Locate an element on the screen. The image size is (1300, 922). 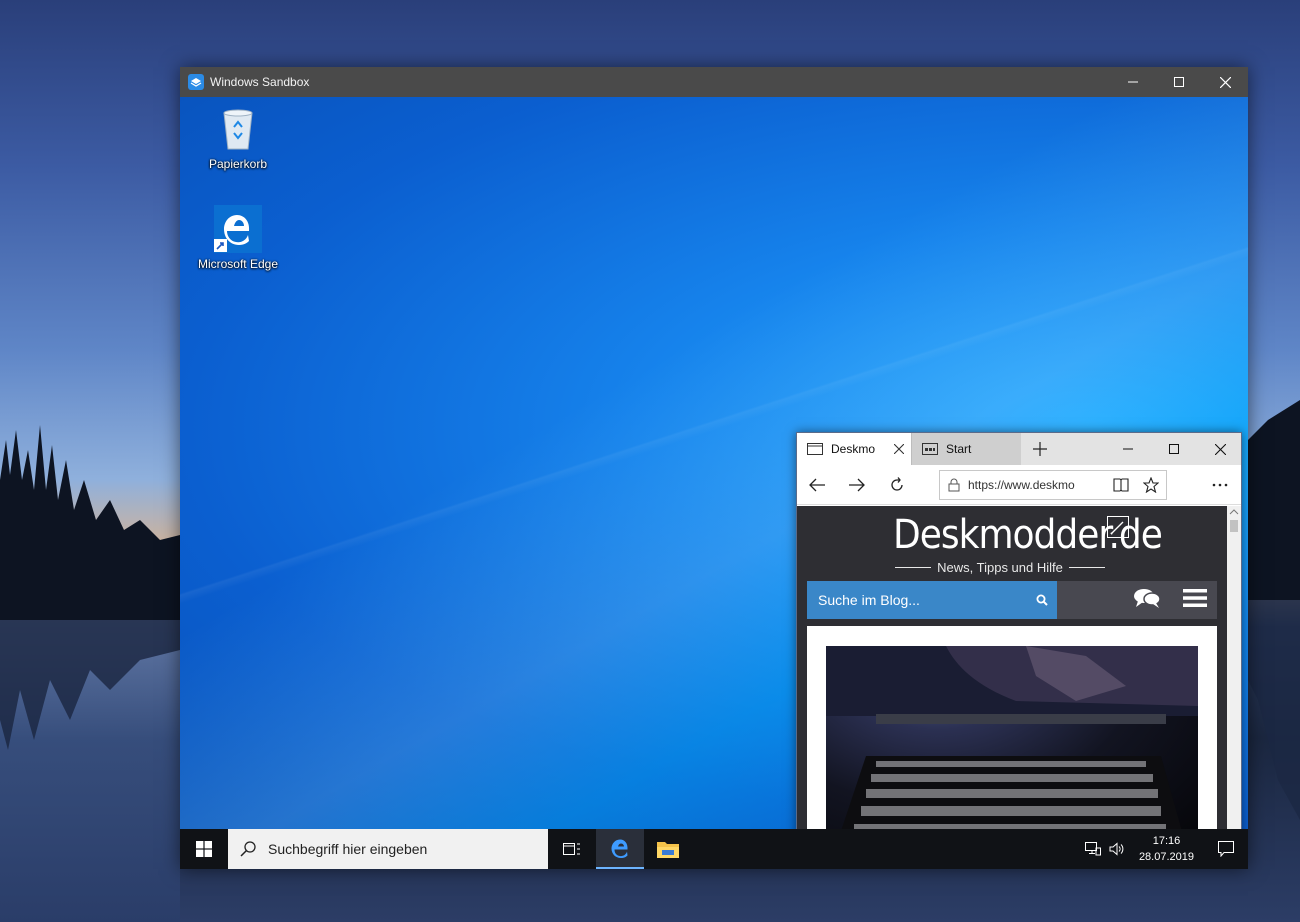
arrow-left-icon is located at coordinates (817, 484).